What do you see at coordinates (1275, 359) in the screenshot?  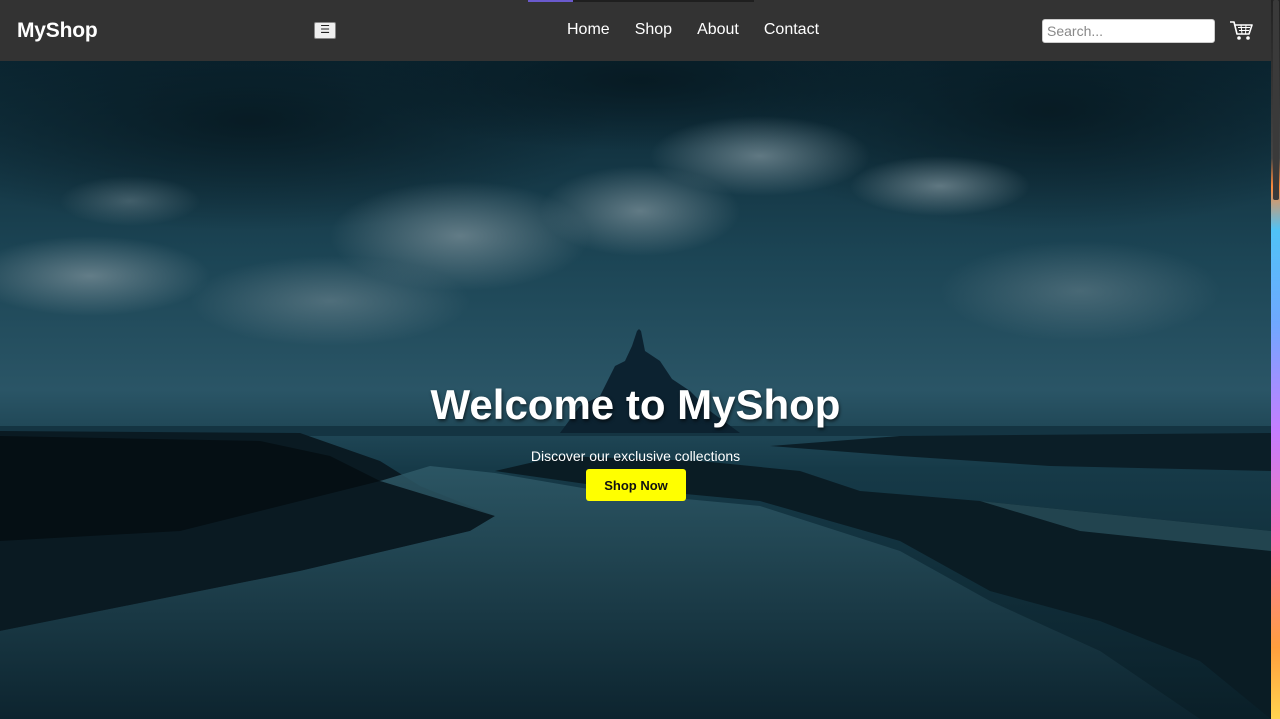 I see `page-scrollbar` at bounding box center [1275, 359].